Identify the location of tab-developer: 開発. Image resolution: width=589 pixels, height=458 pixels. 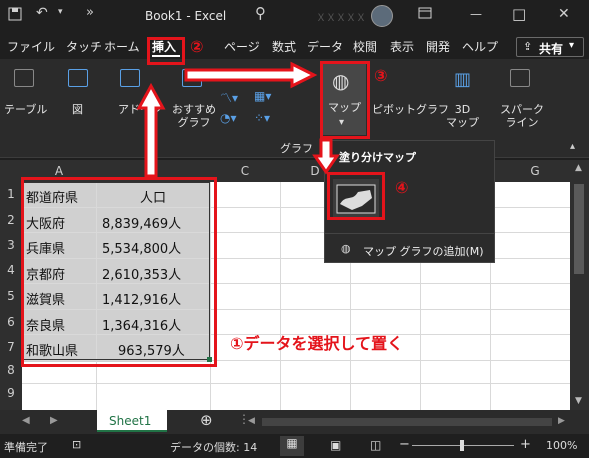
(438, 46).